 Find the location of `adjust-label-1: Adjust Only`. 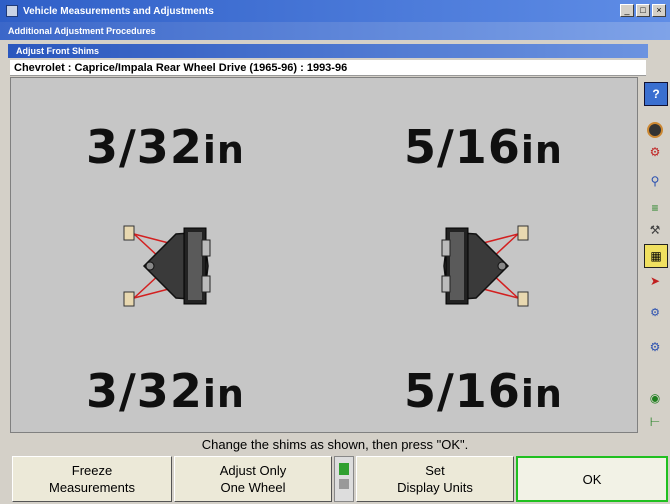

adjust-label-1: Adjust Only is located at coordinates (253, 470).